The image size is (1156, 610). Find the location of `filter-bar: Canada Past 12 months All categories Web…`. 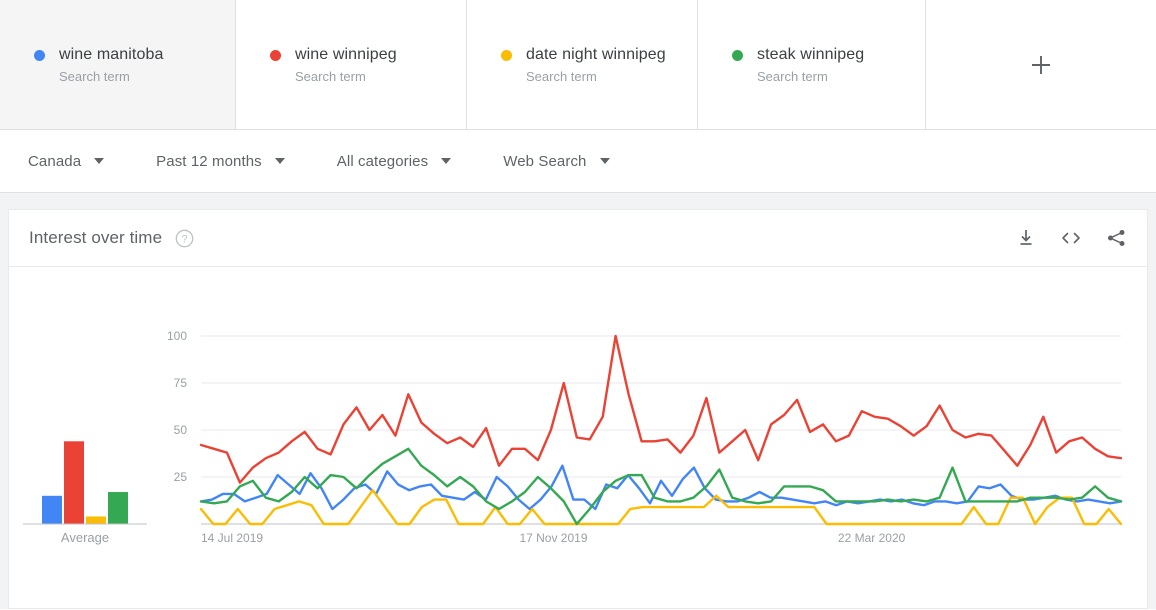

filter-bar: Canada Past 12 months All categories Web… is located at coordinates (578, 161).